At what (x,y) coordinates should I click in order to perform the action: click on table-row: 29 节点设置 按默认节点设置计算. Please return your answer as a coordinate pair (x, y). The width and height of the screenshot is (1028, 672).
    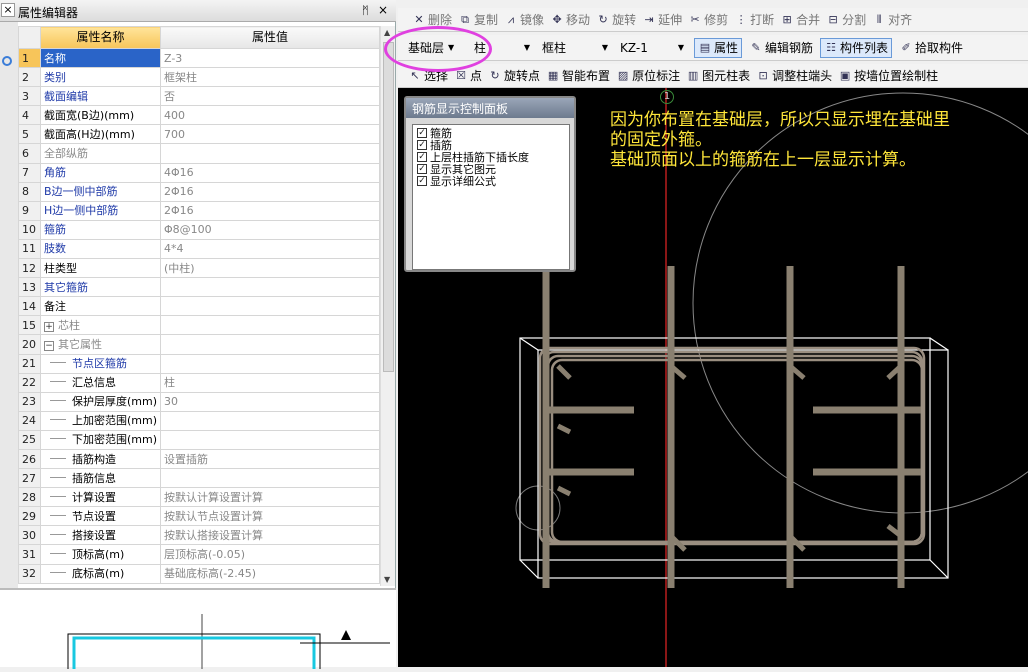
    Looking at the image, I should click on (199, 516).